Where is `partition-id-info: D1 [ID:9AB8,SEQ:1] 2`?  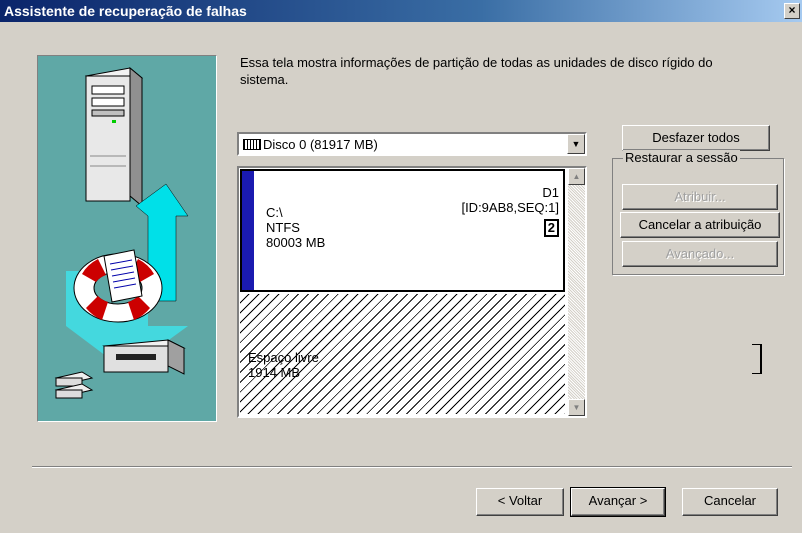 partition-id-info: D1 [ID:9AB8,SEQ:1] 2 is located at coordinates (510, 211).